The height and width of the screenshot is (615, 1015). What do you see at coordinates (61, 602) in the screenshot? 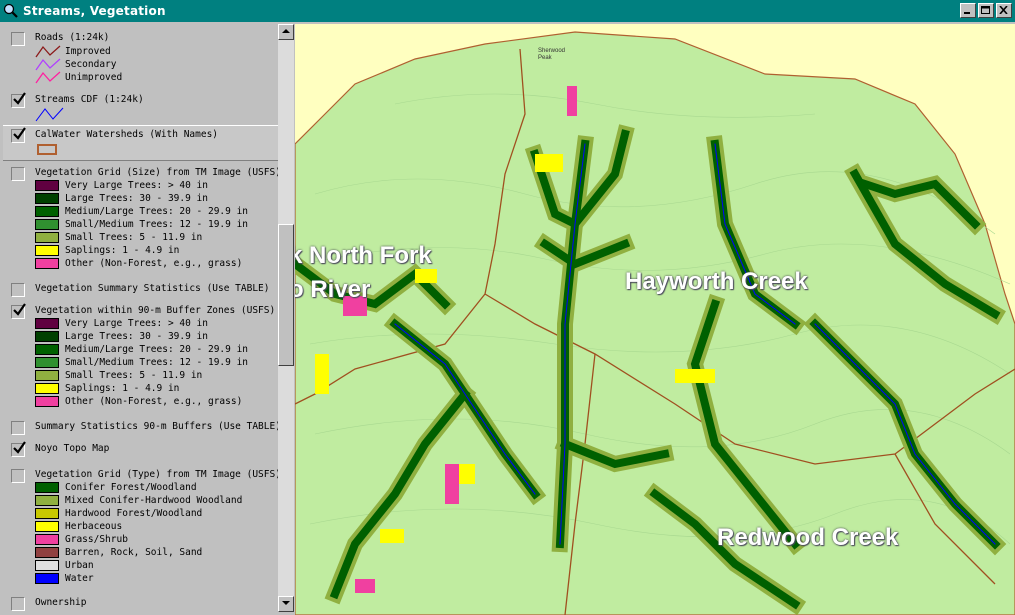
I see `theme-title: Ownership` at bounding box center [61, 602].